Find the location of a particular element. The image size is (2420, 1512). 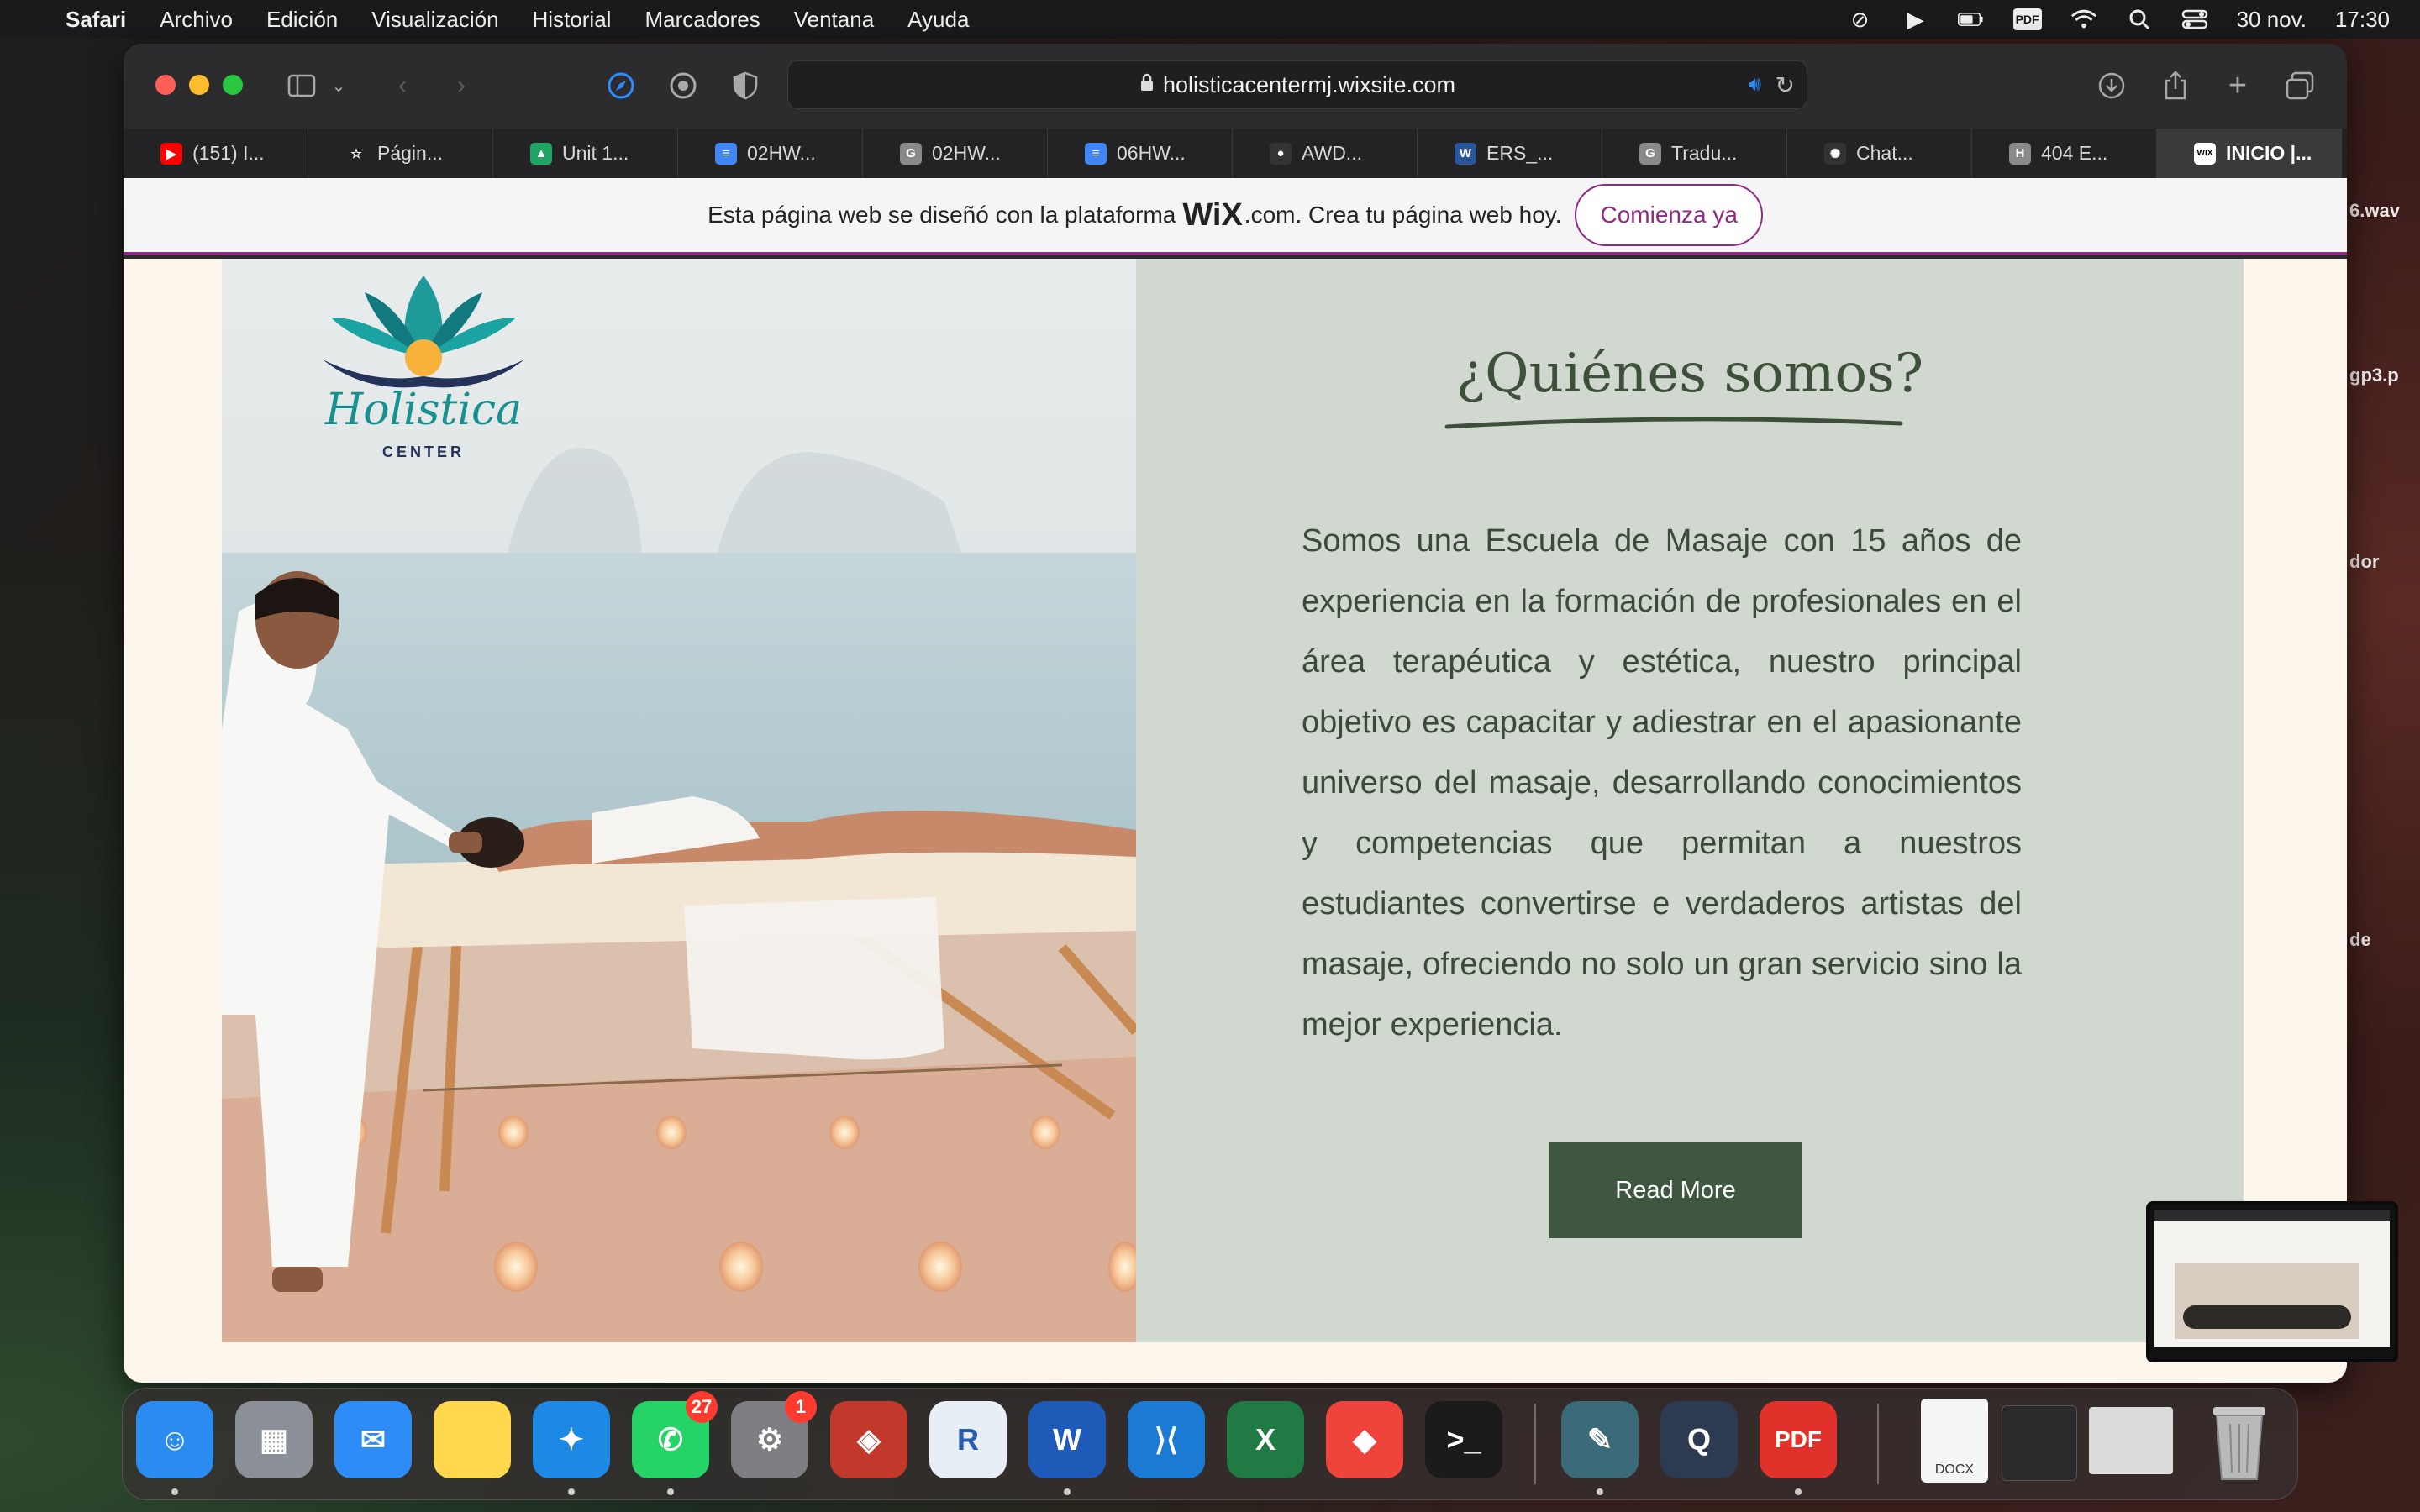

downloads-icon is located at coordinates (2111, 85).